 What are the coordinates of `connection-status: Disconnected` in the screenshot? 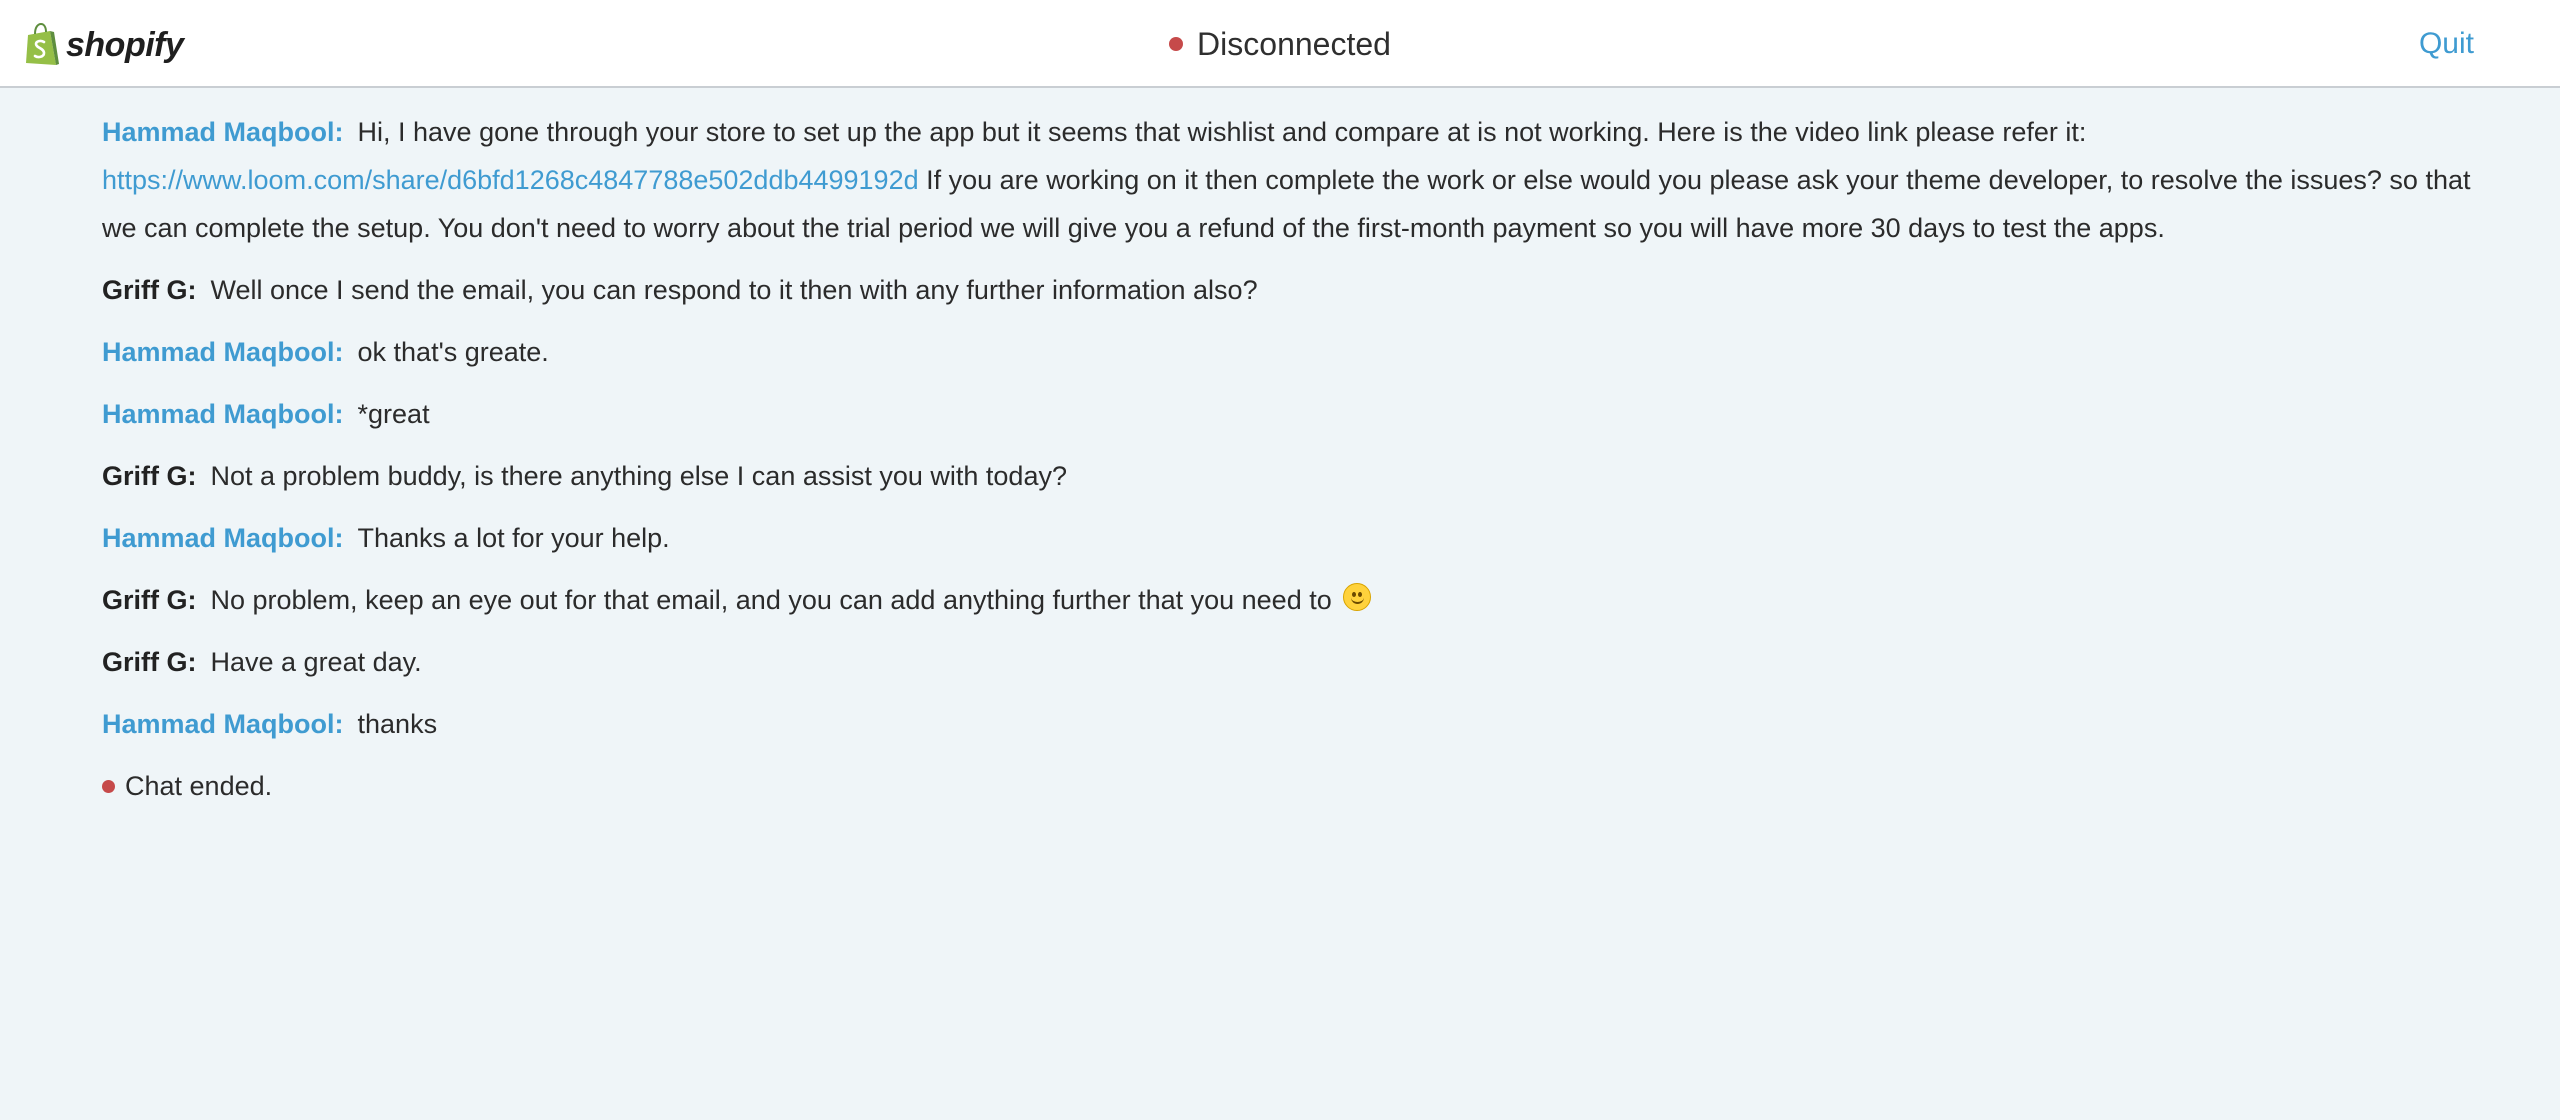 It's located at (1280, 44).